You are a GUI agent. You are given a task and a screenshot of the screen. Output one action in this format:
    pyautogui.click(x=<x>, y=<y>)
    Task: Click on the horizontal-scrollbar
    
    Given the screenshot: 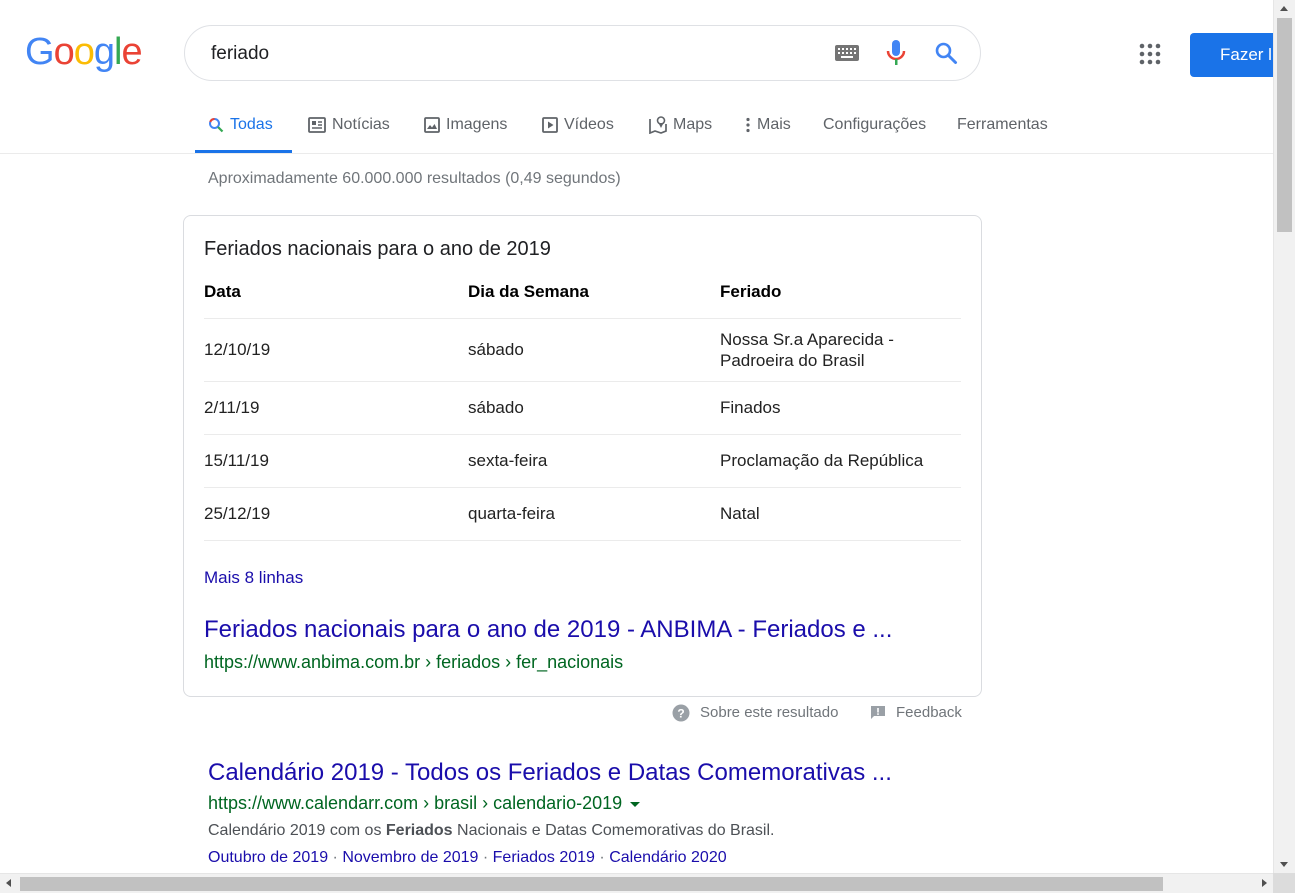 What is the action you would take?
    pyautogui.click(x=636, y=883)
    